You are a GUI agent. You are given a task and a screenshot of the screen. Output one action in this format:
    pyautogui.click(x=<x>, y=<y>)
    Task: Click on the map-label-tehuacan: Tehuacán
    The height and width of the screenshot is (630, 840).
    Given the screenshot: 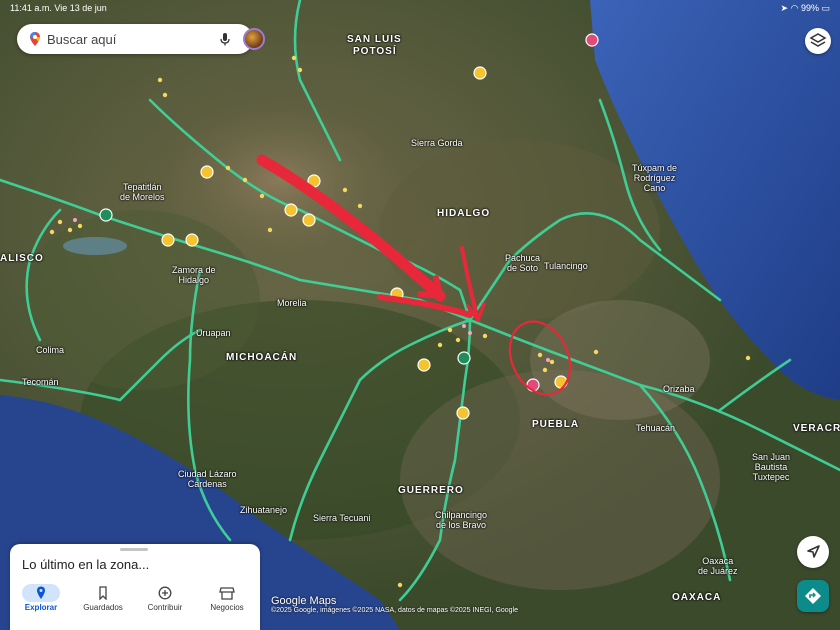 What is the action you would take?
    pyautogui.click(x=656, y=428)
    